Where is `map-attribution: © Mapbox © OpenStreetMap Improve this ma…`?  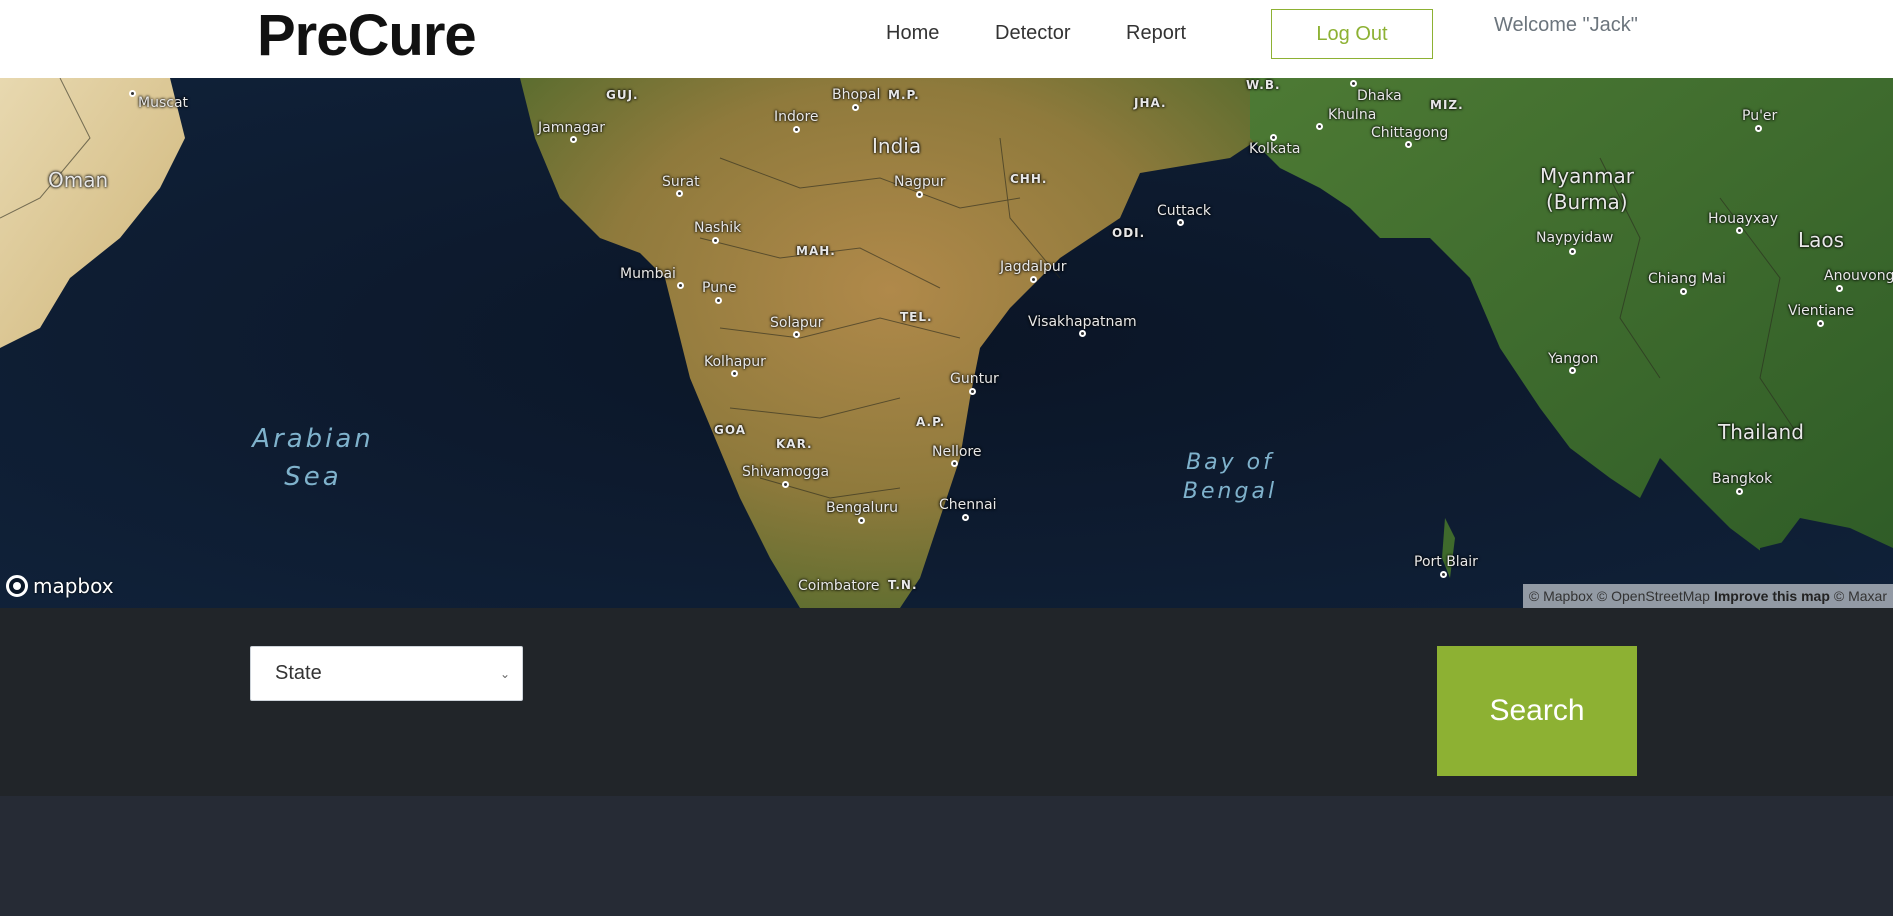 map-attribution: © Mapbox © OpenStreetMap Improve this ma… is located at coordinates (1707, 596).